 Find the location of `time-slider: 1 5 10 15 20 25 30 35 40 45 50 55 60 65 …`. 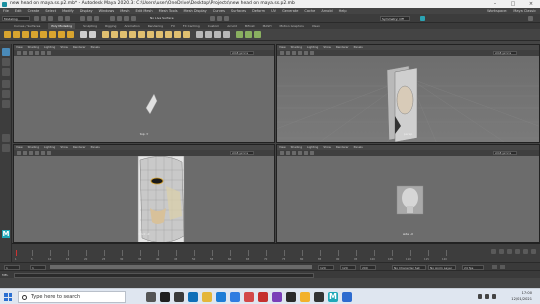

time-slider: 1 5 10 15 20 25 30 35 40 45 50 55 60 65 … is located at coordinates (276, 252).